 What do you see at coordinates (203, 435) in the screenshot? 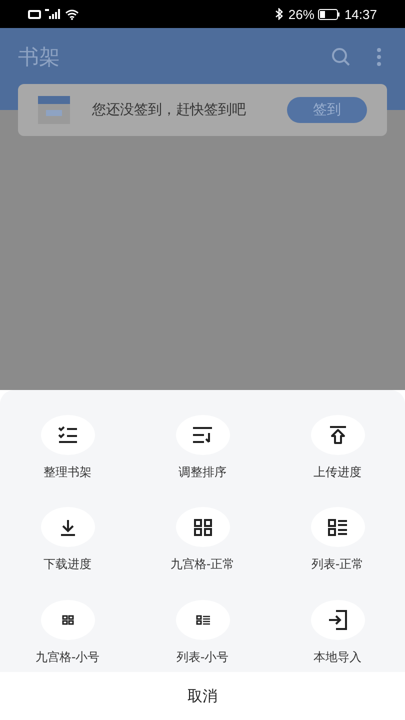
I see `sort-icon` at bounding box center [203, 435].